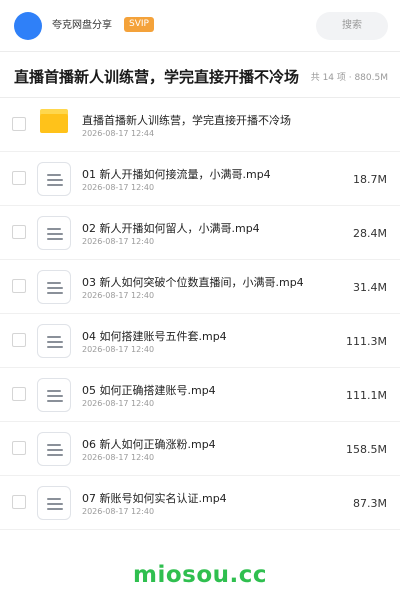 The image size is (400, 600). I want to click on avatar, so click(28, 26).